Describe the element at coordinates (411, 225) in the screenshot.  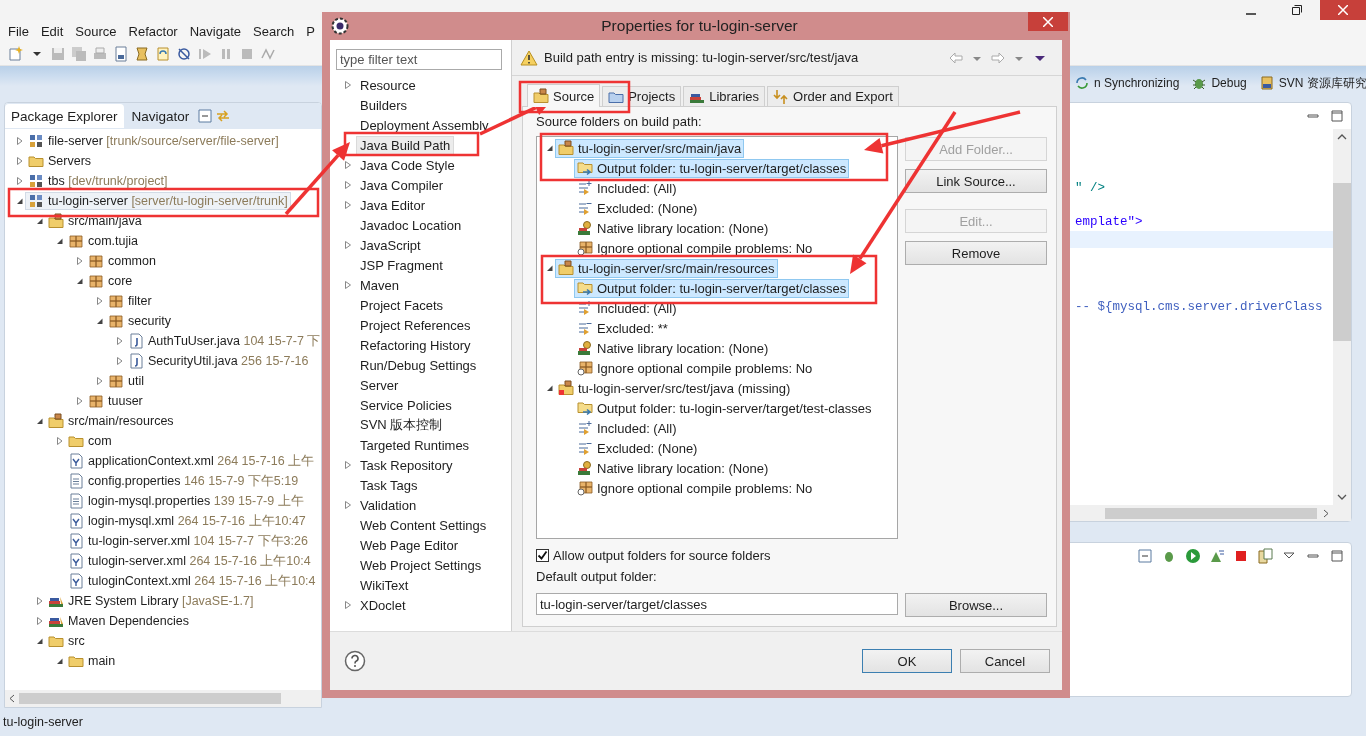
I see `nav-item: Javadoc Location` at that location.